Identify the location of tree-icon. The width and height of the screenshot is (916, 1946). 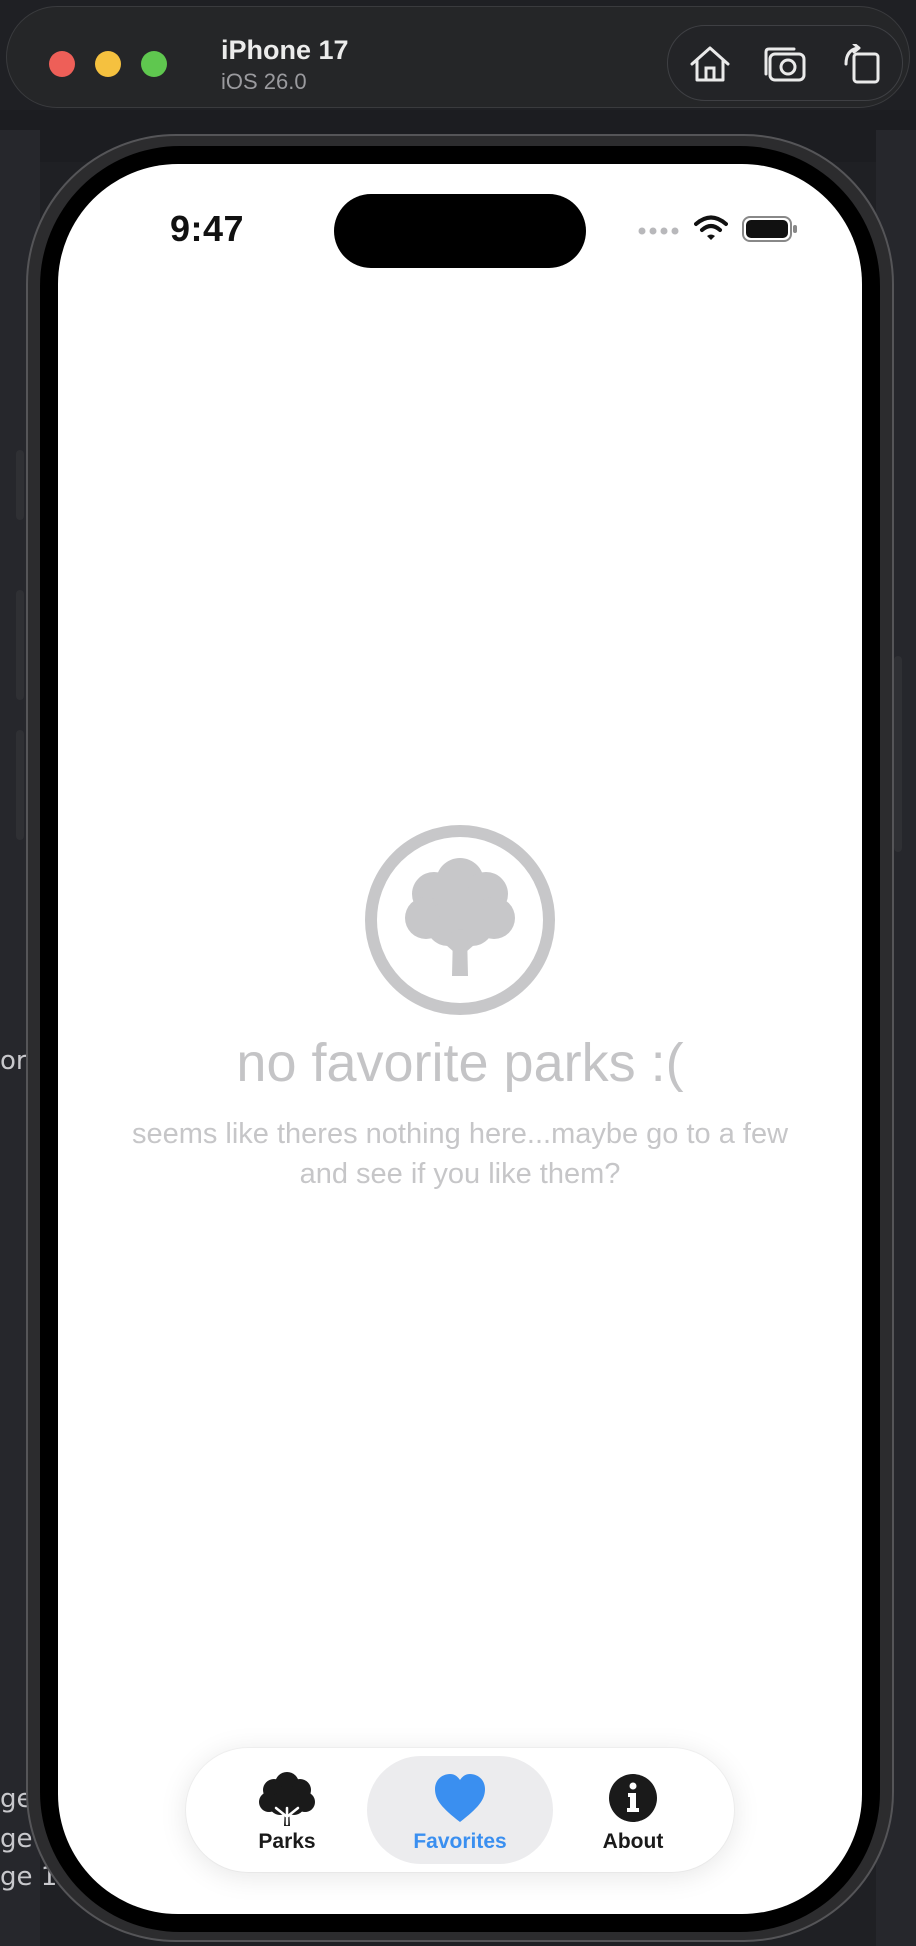
(287, 1799).